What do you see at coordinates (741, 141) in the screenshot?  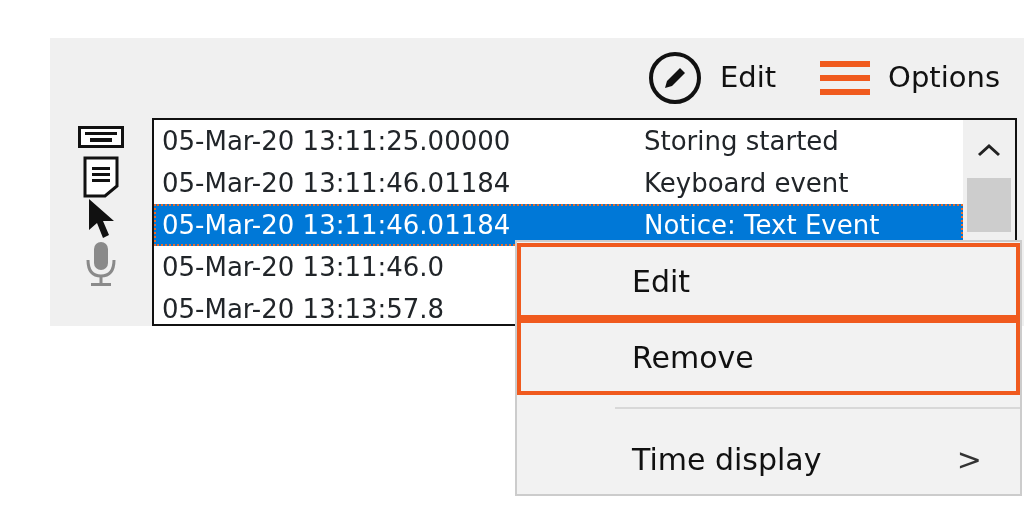 I see `event-text: Storing started` at bounding box center [741, 141].